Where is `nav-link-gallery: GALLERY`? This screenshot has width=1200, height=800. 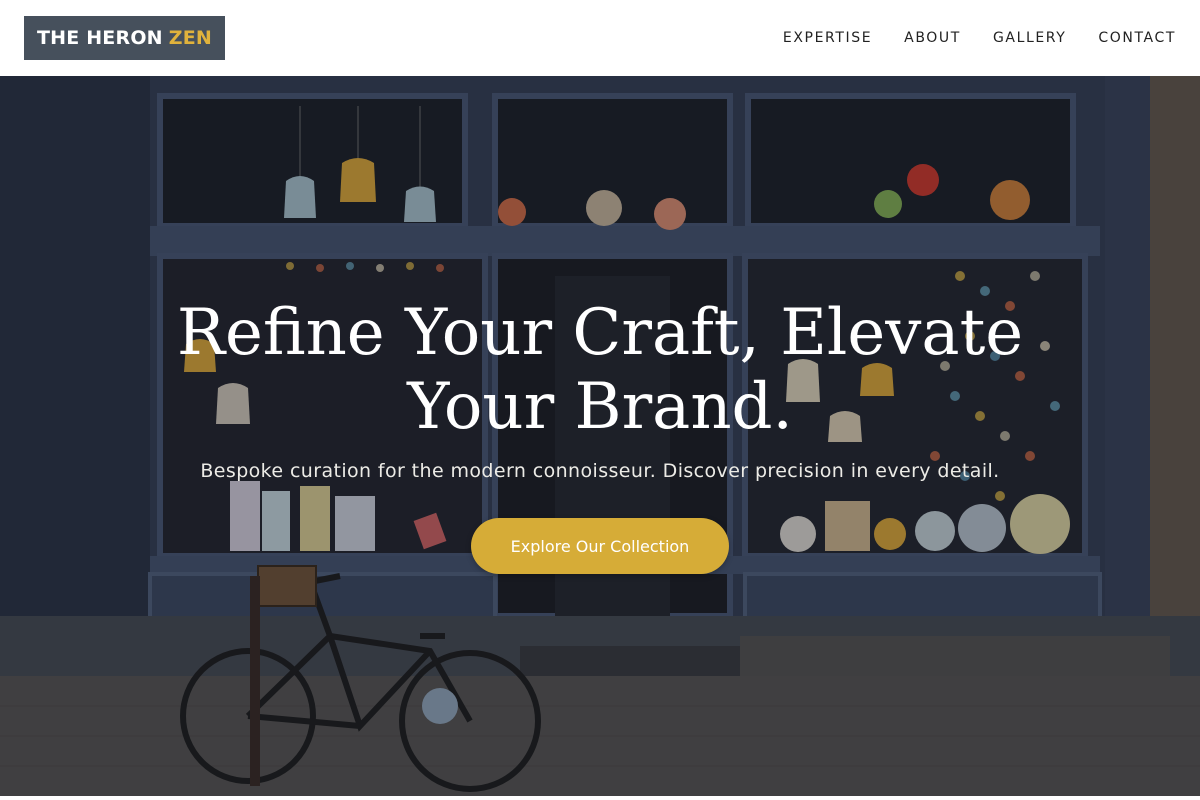
nav-link-gallery: GALLERY is located at coordinates (1029, 38).